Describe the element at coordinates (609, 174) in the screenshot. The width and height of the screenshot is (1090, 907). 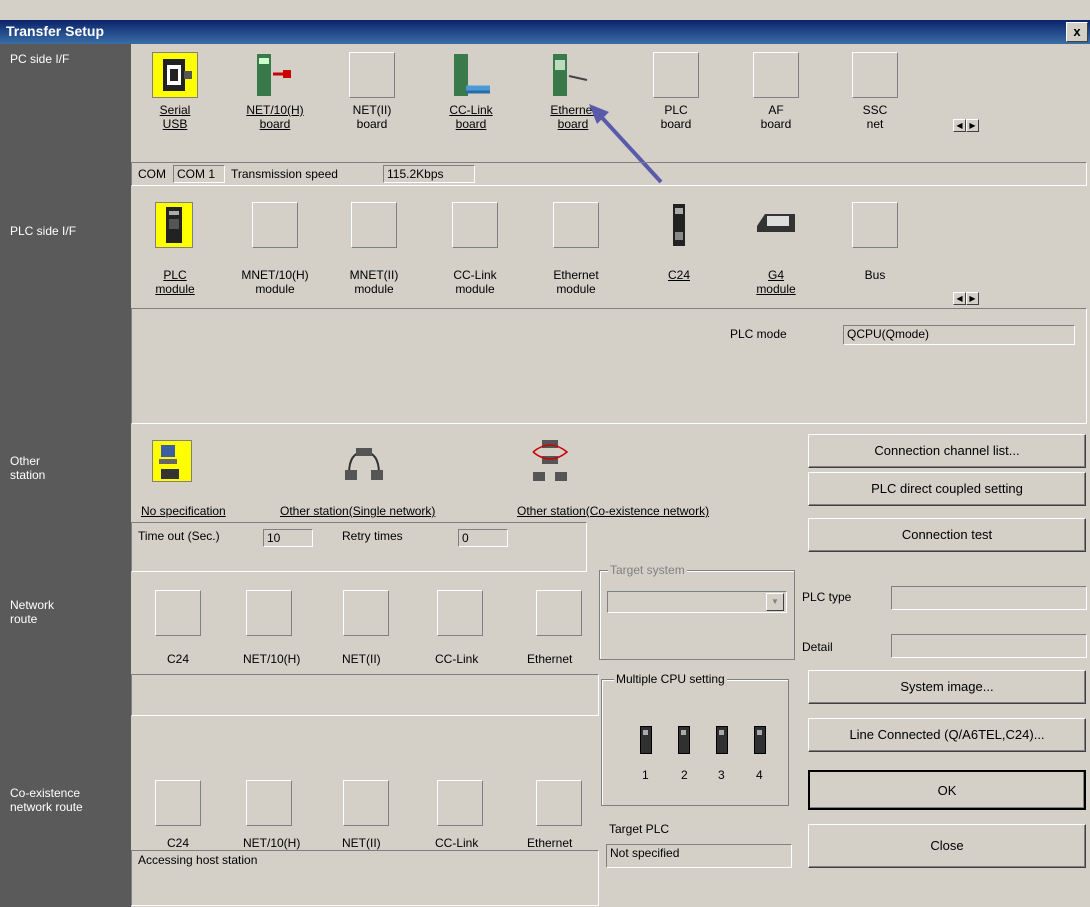
I see `com-settings-panel: COM COM 1 Transmission speed 115.2Kbps` at that location.